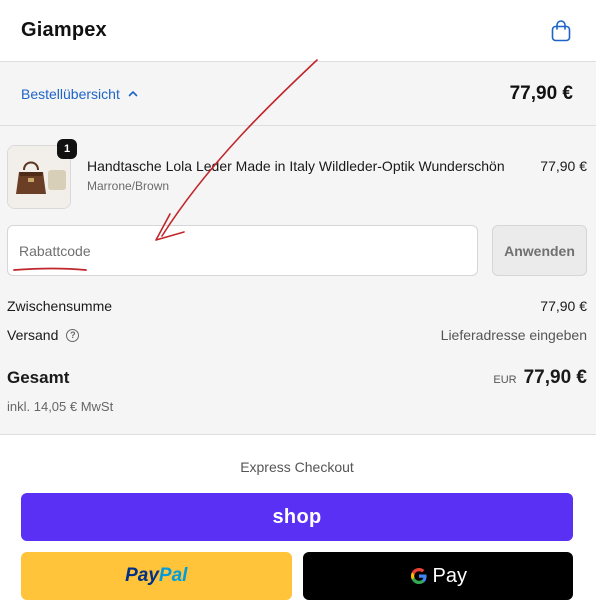 This screenshot has width=596, height=613. I want to click on paypal-button: Pay Pal, so click(156, 576).